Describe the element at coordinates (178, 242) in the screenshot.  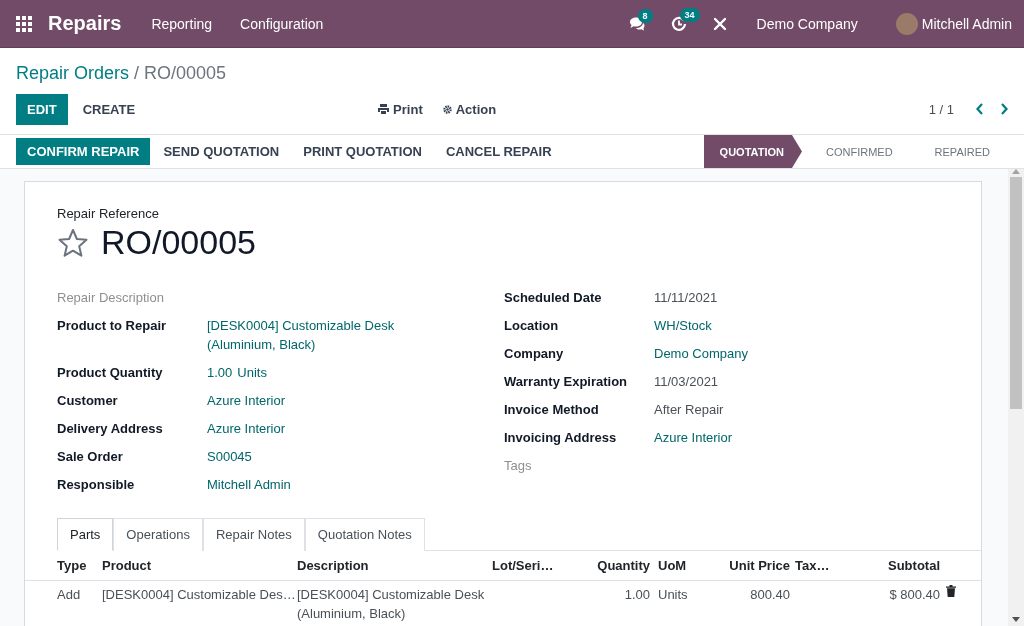
I see `record-title: RO/00005` at that location.